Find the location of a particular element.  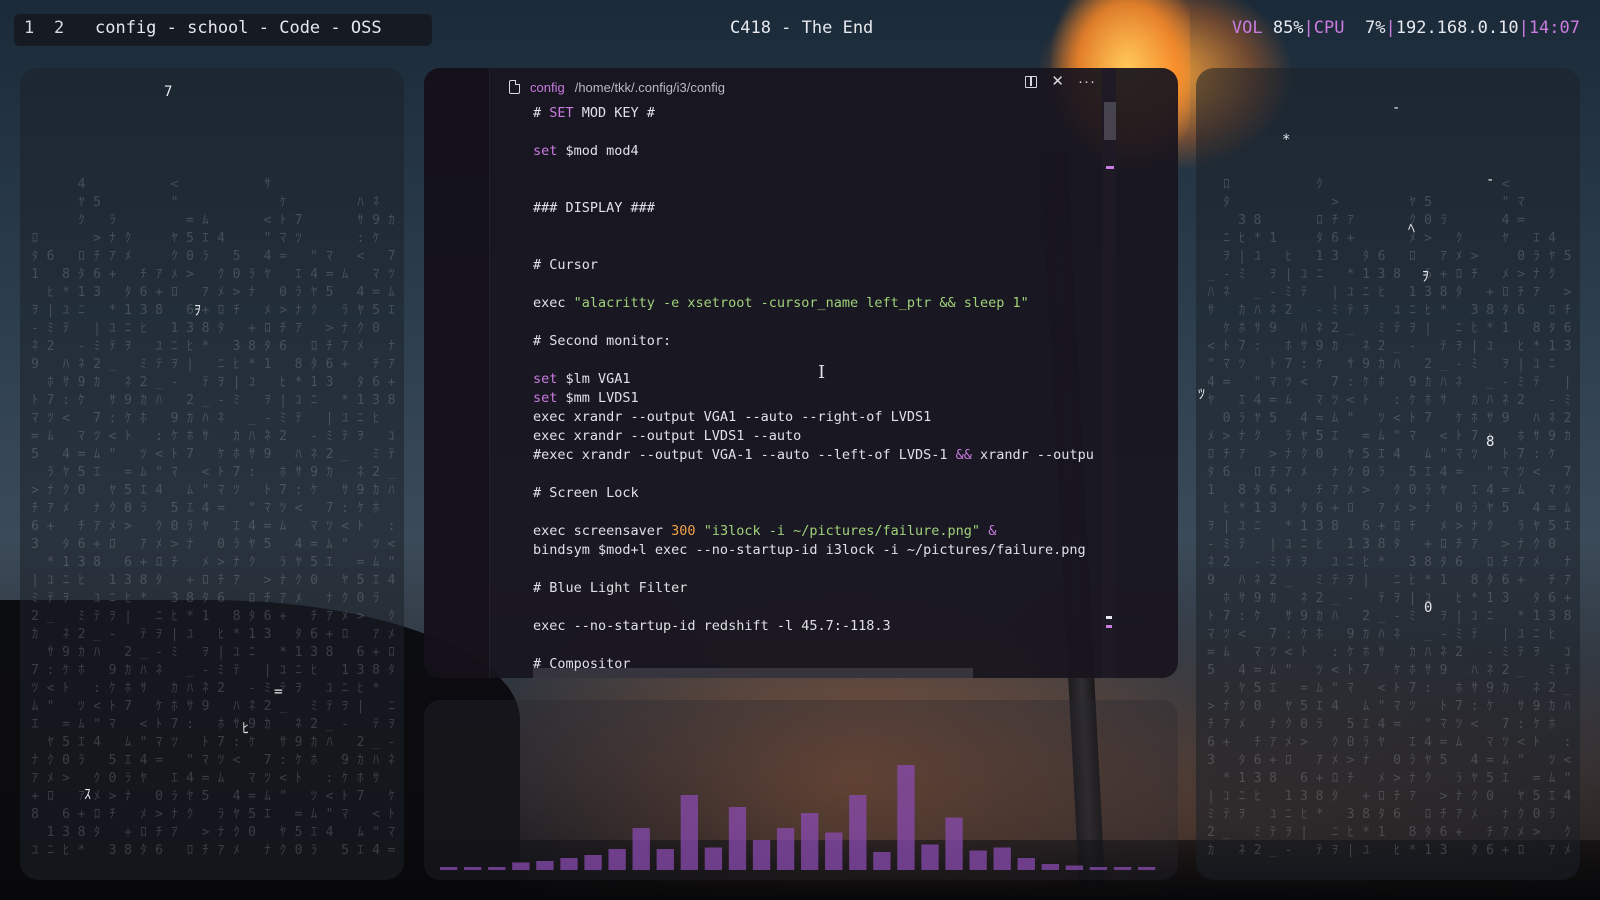

workspace-2-button: 2 is located at coordinates (59, 28).